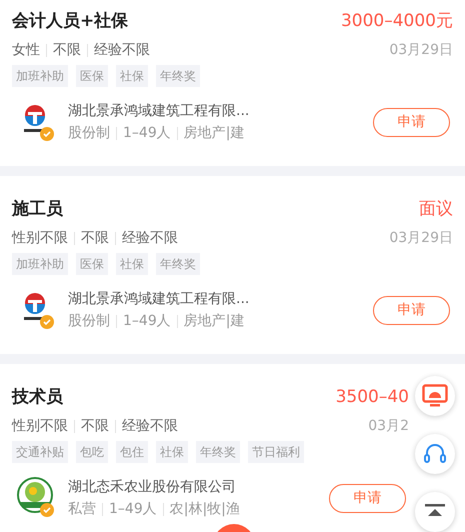 The width and height of the screenshot is (465, 532). What do you see at coordinates (436, 209) in the screenshot?
I see `salary: 面议` at bounding box center [436, 209].